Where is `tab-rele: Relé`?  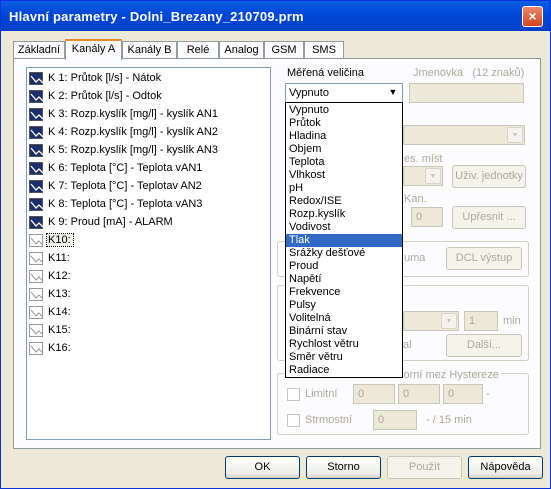
tab-rele: Relé is located at coordinates (198, 50).